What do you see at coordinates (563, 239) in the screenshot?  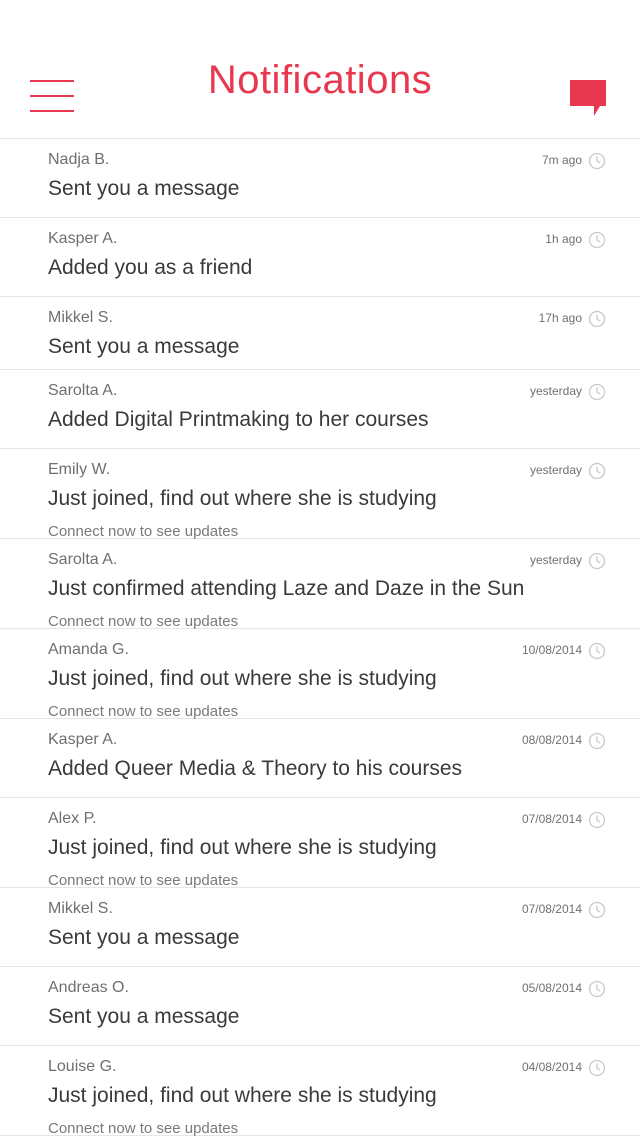 I see `timestamp: 1h ago` at bounding box center [563, 239].